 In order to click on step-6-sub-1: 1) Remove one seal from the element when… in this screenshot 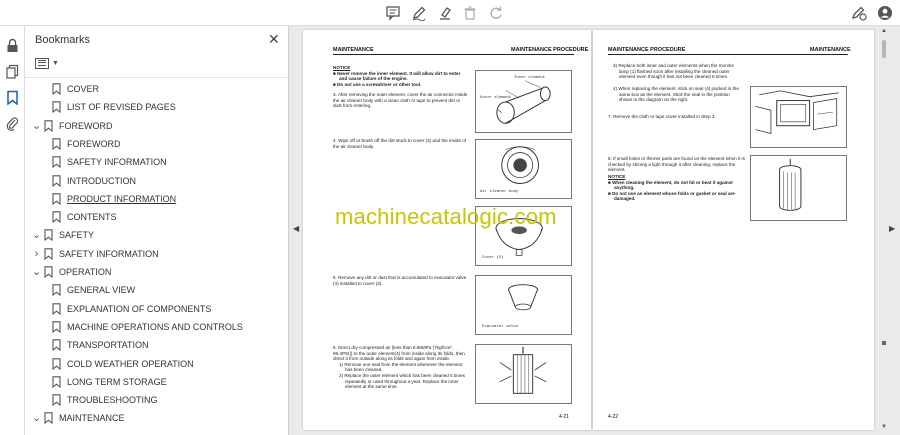, I will do `click(401, 367)`.